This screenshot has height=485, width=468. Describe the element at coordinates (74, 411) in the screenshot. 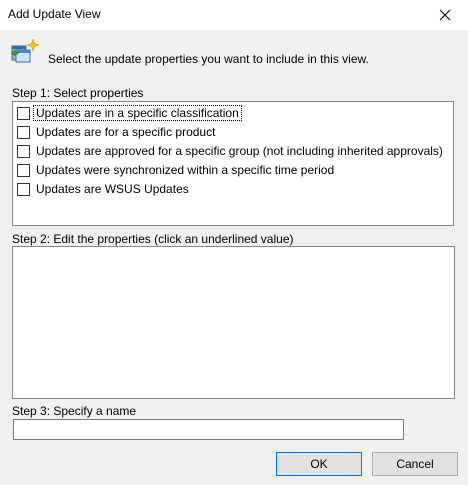

I see `step3-label: Step 3: Specify a name` at that location.